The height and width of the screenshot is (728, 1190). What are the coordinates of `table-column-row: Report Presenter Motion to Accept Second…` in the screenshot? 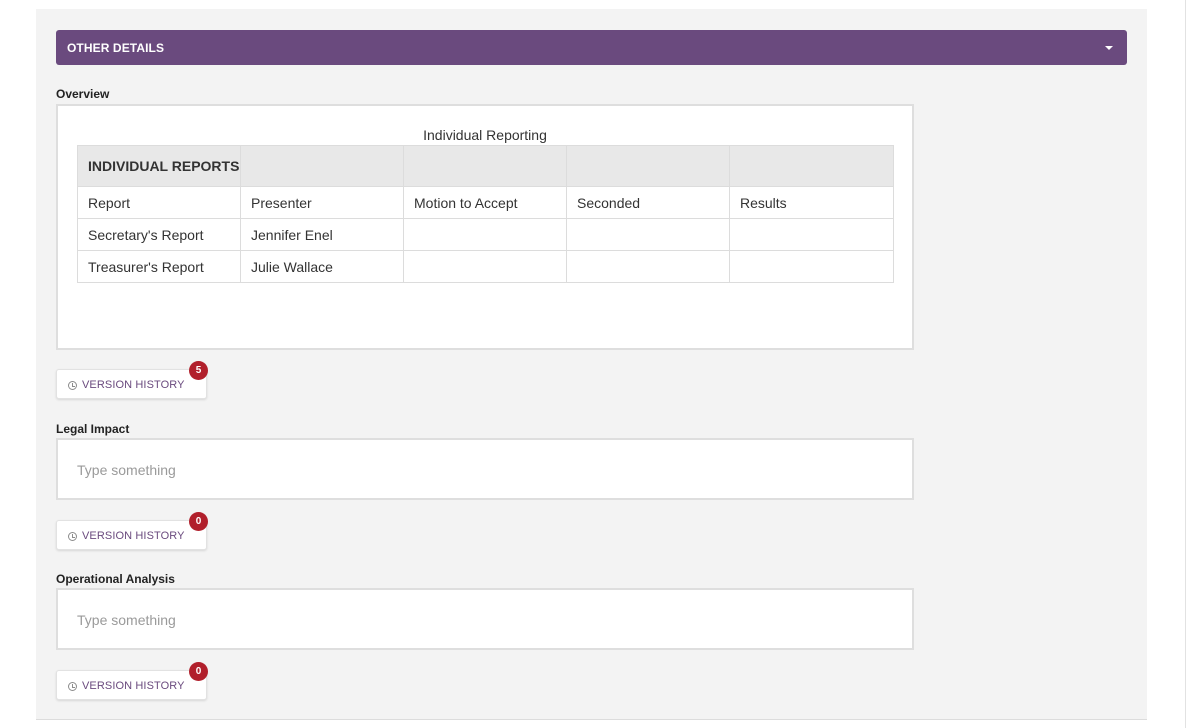 It's located at (485, 202).